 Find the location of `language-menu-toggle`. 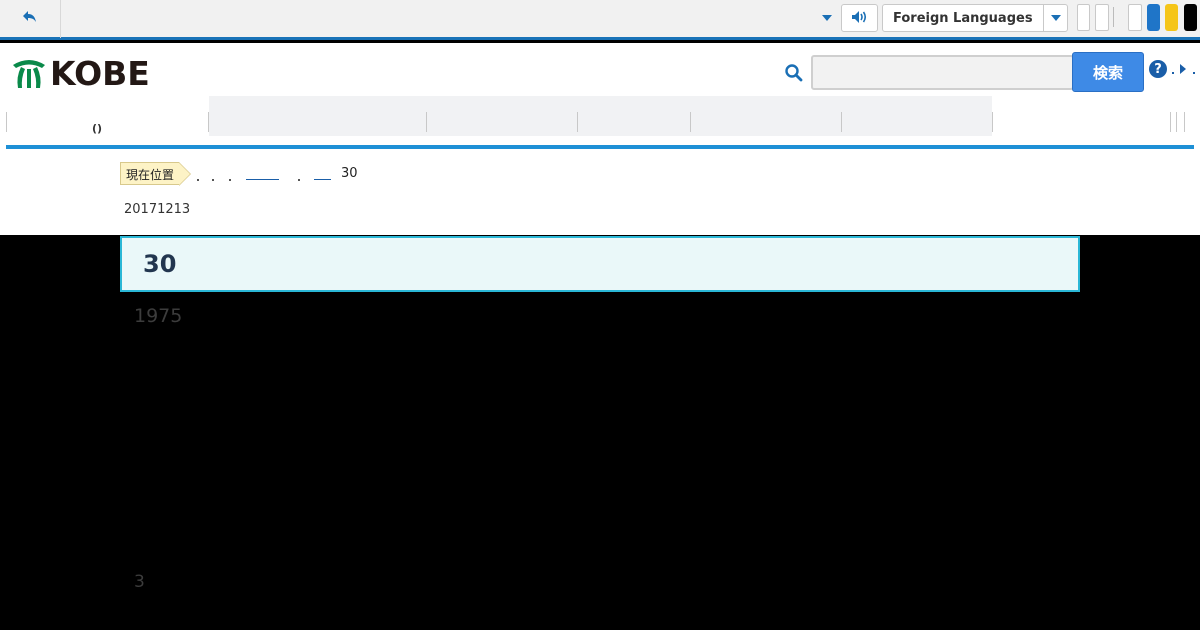

language-menu-toggle is located at coordinates (827, 18).